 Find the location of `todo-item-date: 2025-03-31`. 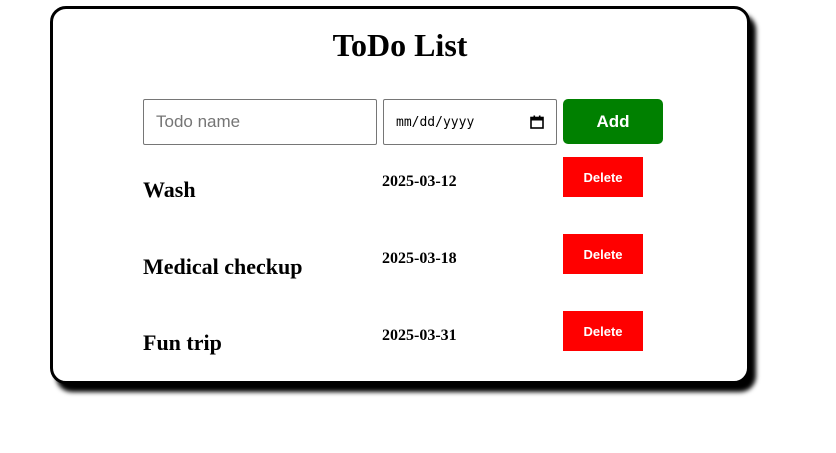

todo-item-date: 2025-03-31 is located at coordinates (419, 335).